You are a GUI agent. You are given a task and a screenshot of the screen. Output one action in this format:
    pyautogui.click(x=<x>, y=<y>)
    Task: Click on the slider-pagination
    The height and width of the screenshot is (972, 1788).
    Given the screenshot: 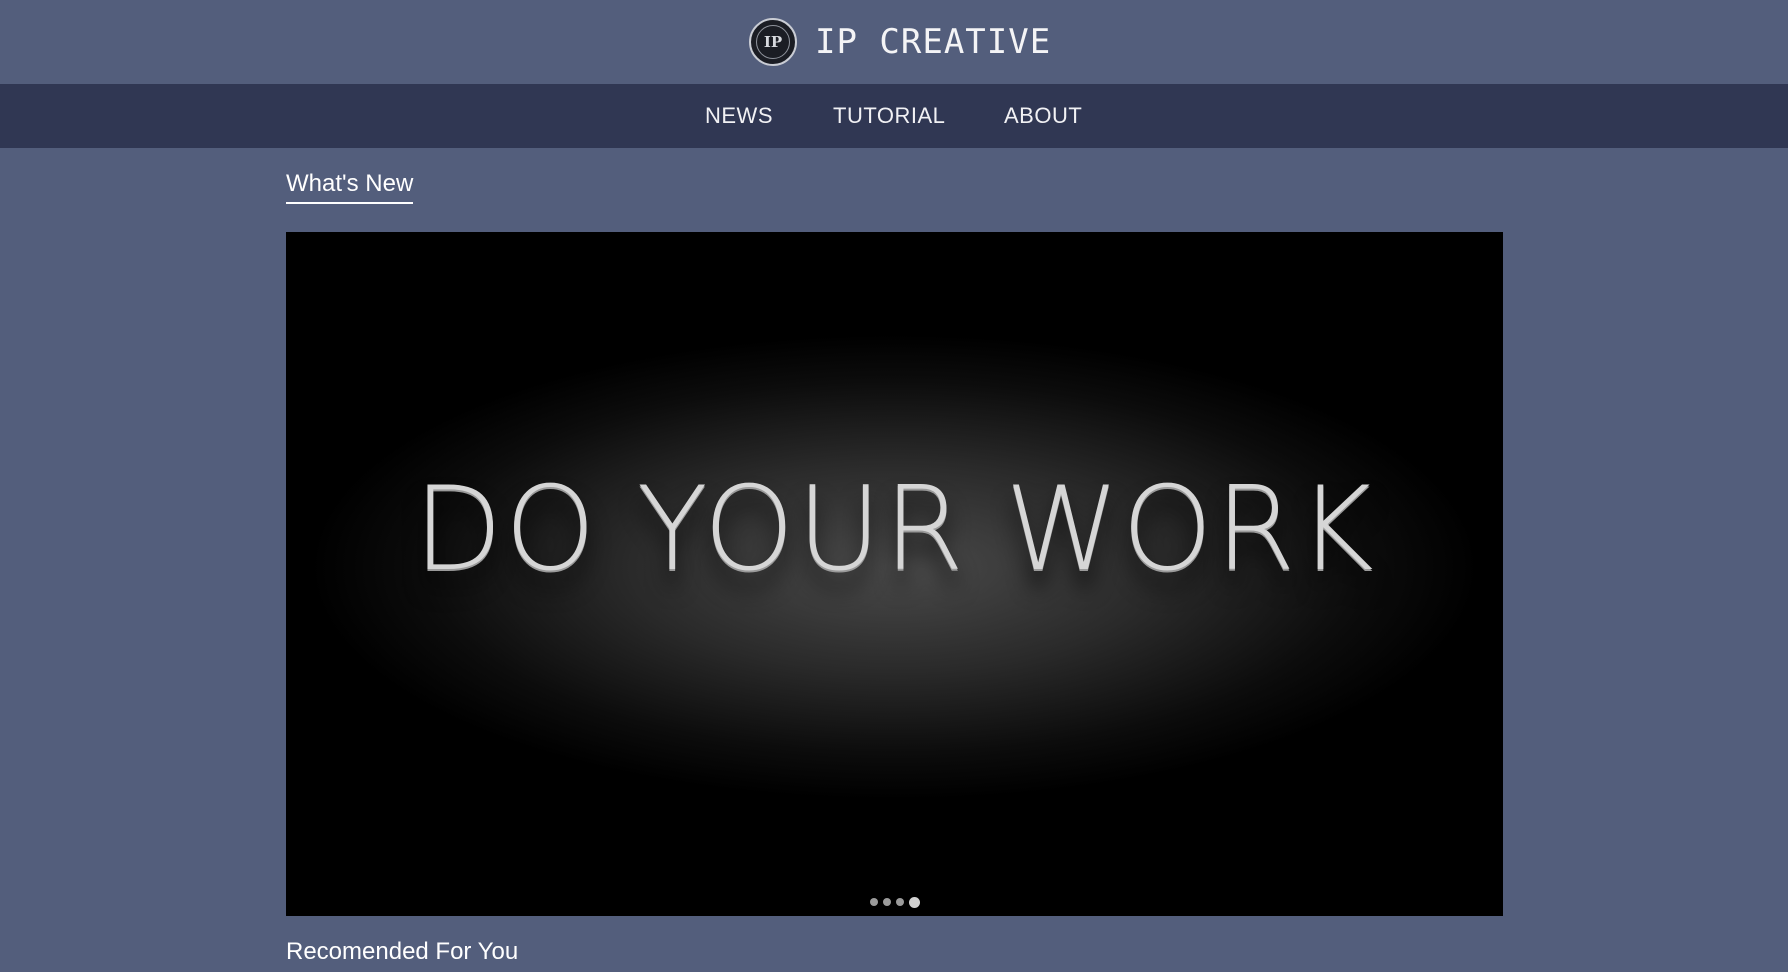 What is the action you would take?
    pyautogui.click(x=897, y=902)
    